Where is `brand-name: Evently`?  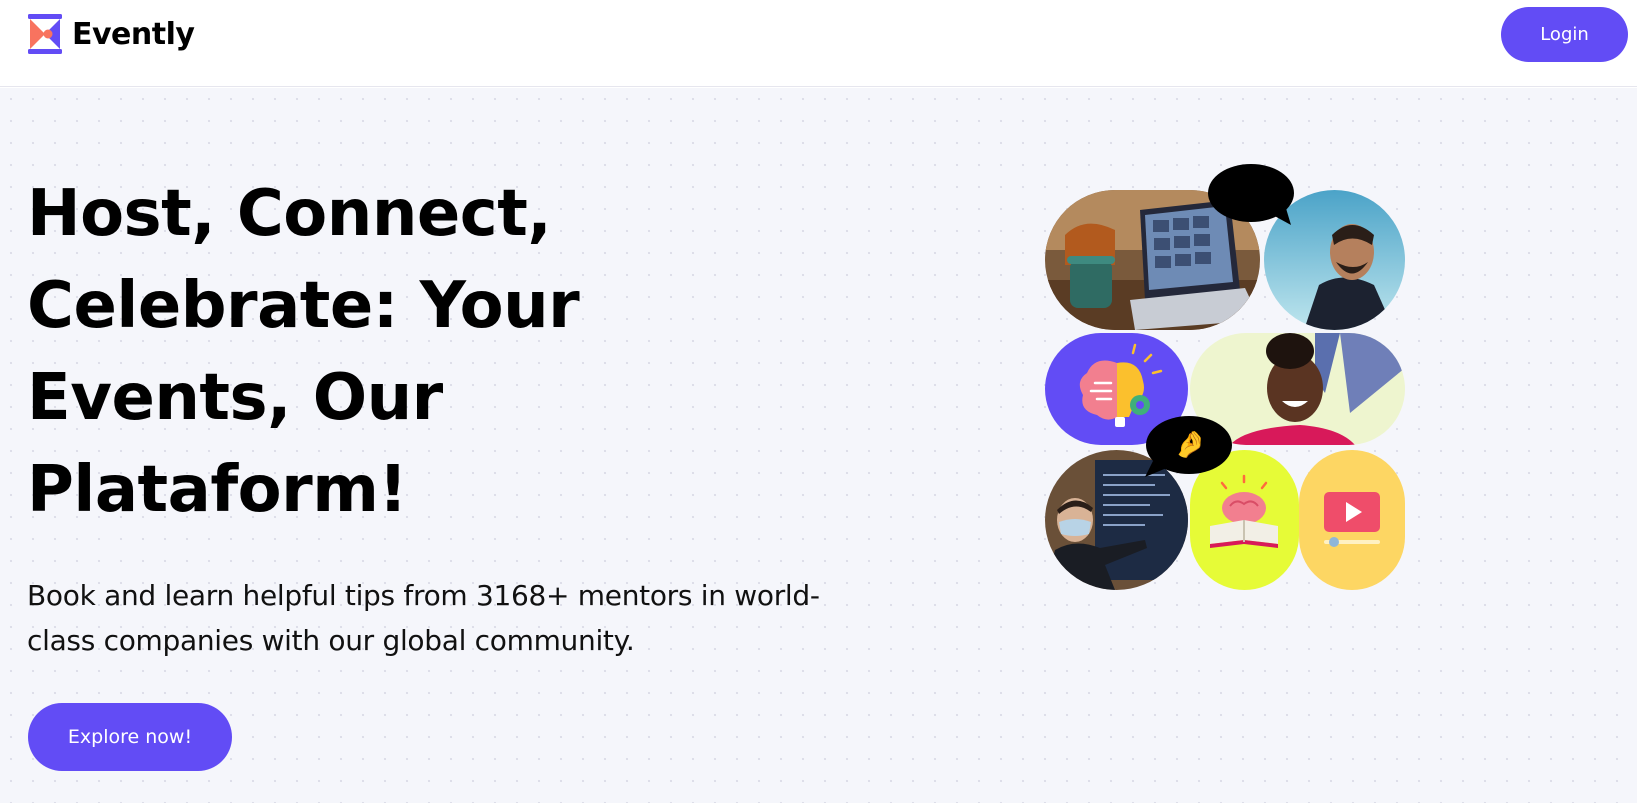 brand-name: Evently is located at coordinates (133, 34).